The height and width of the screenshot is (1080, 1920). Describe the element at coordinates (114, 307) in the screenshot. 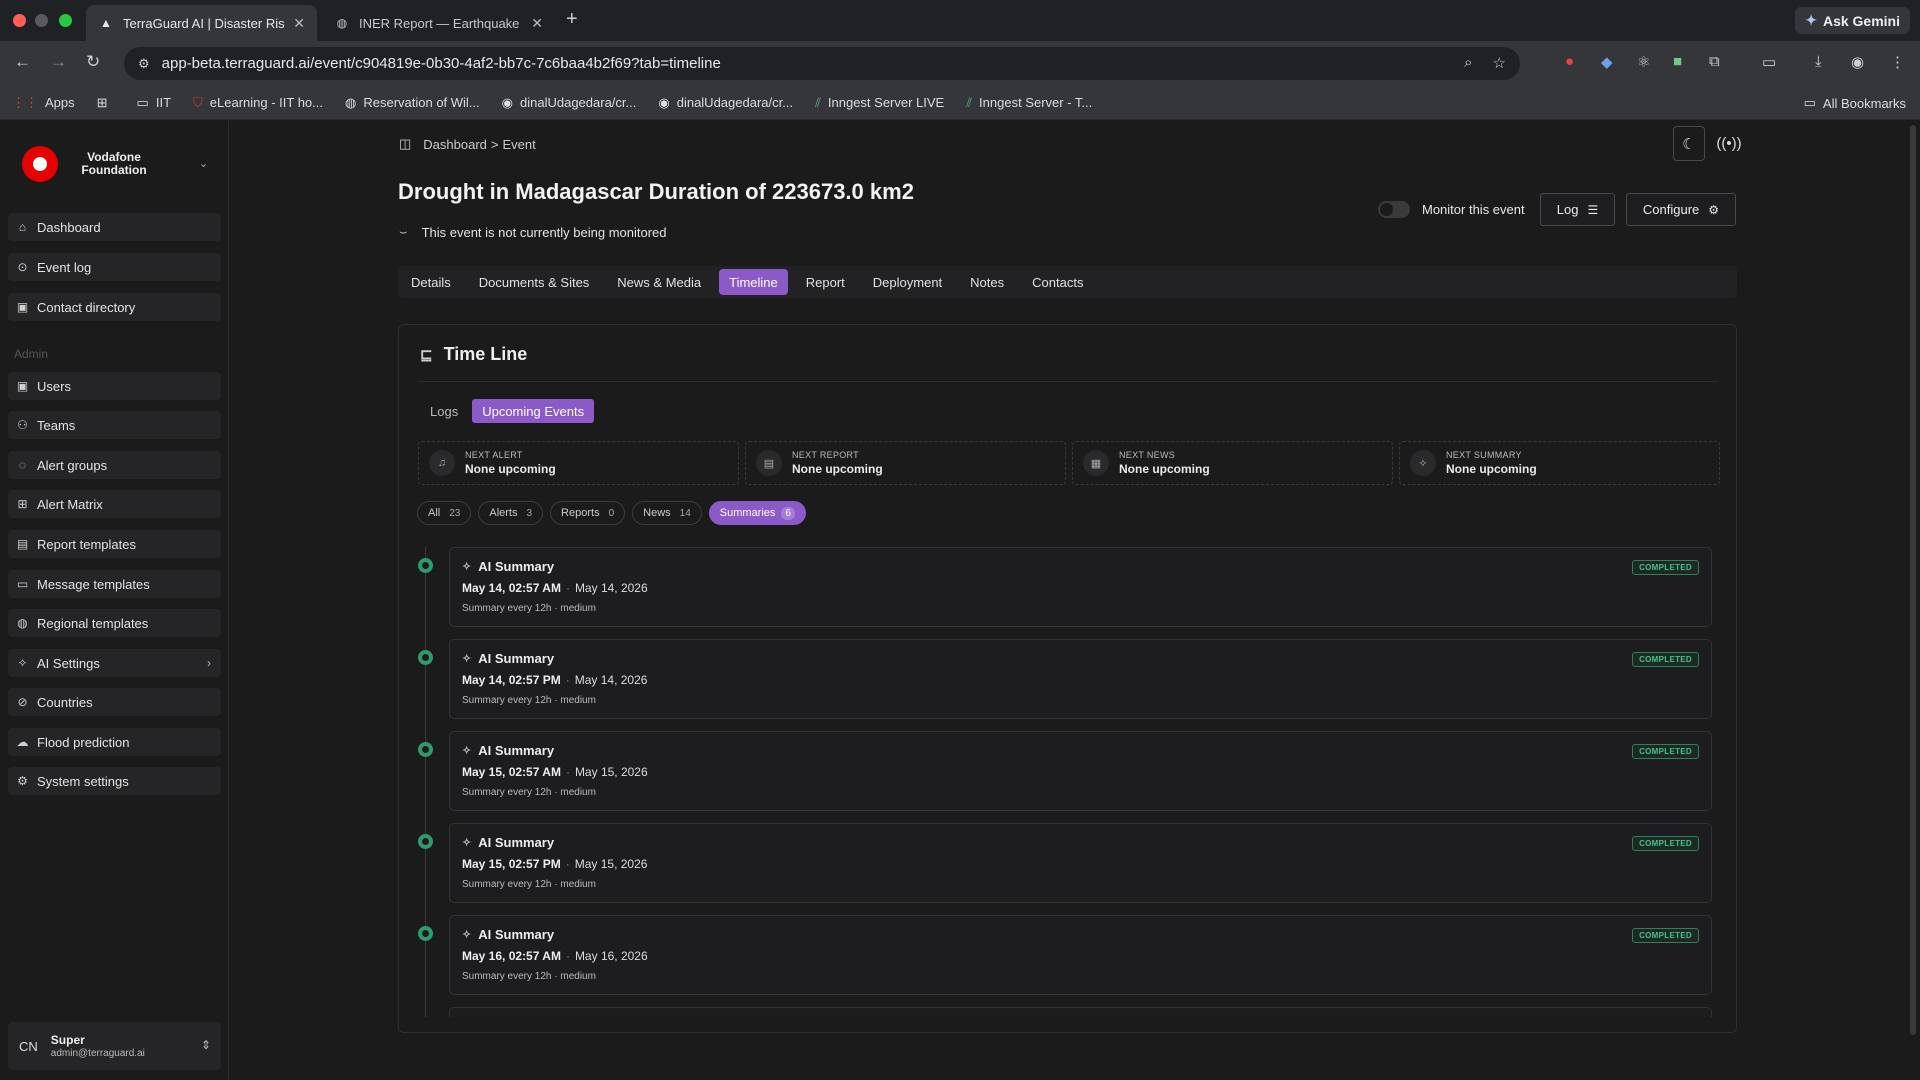

I see `sidebar-item-contact-directory: ▣ Contact directory` at that location.